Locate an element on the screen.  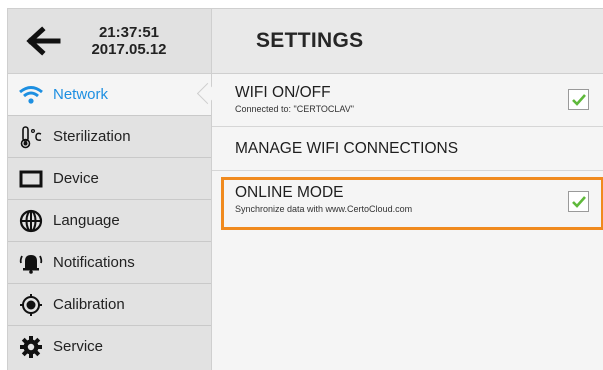
sidebar-item-calibration: Calibration is located at coordinates (109, 305).